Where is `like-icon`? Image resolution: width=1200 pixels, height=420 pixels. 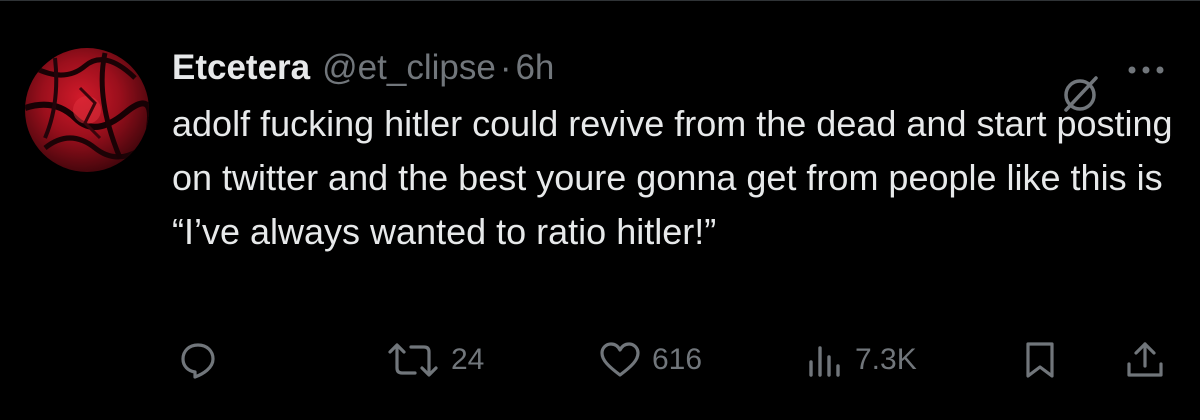
like-icon is located at coordinates (620, 359).